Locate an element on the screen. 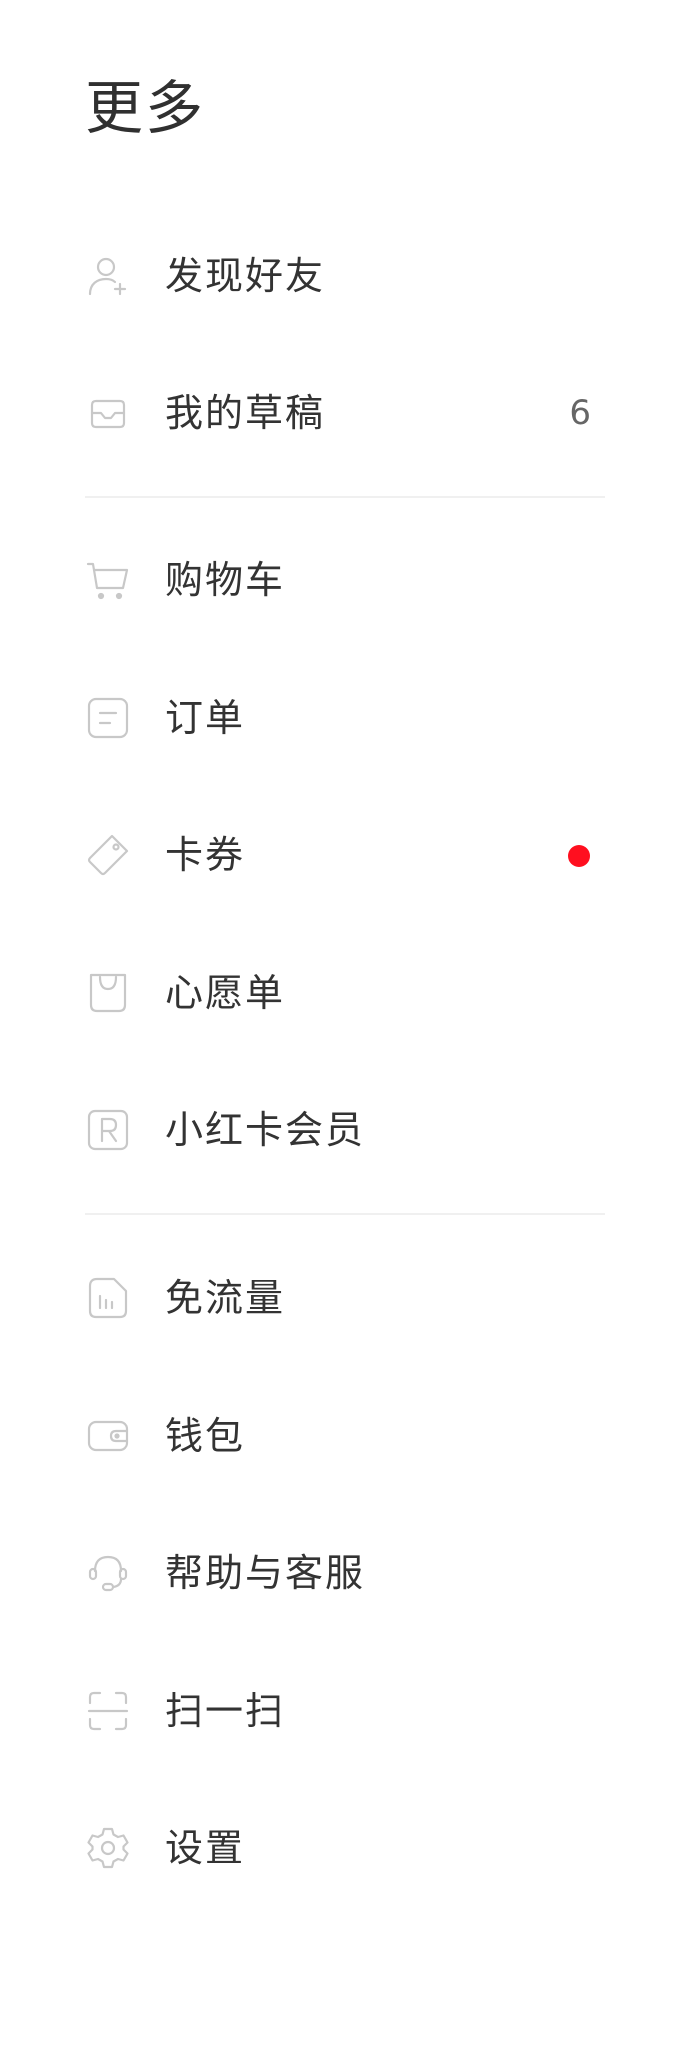 This screenshot has width=682, height=2049. menu-item-scan: 扫一扫 is located at coordinates (341, 1711).